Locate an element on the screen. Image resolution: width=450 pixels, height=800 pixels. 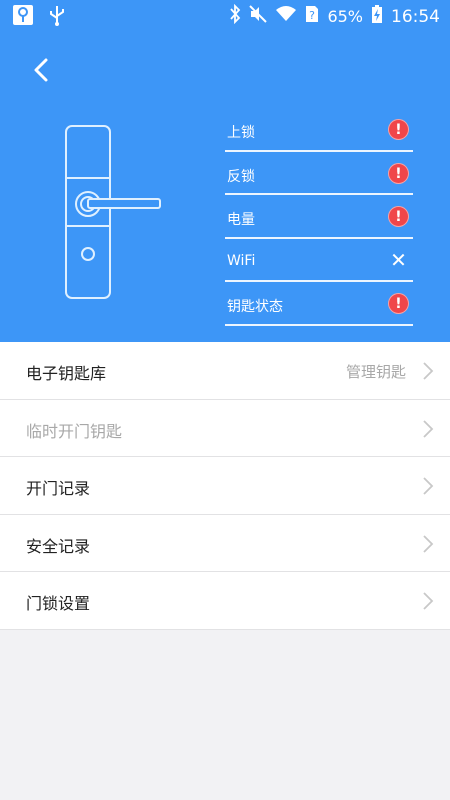
close-icon: ✕ is located at coordinates (398, 259).